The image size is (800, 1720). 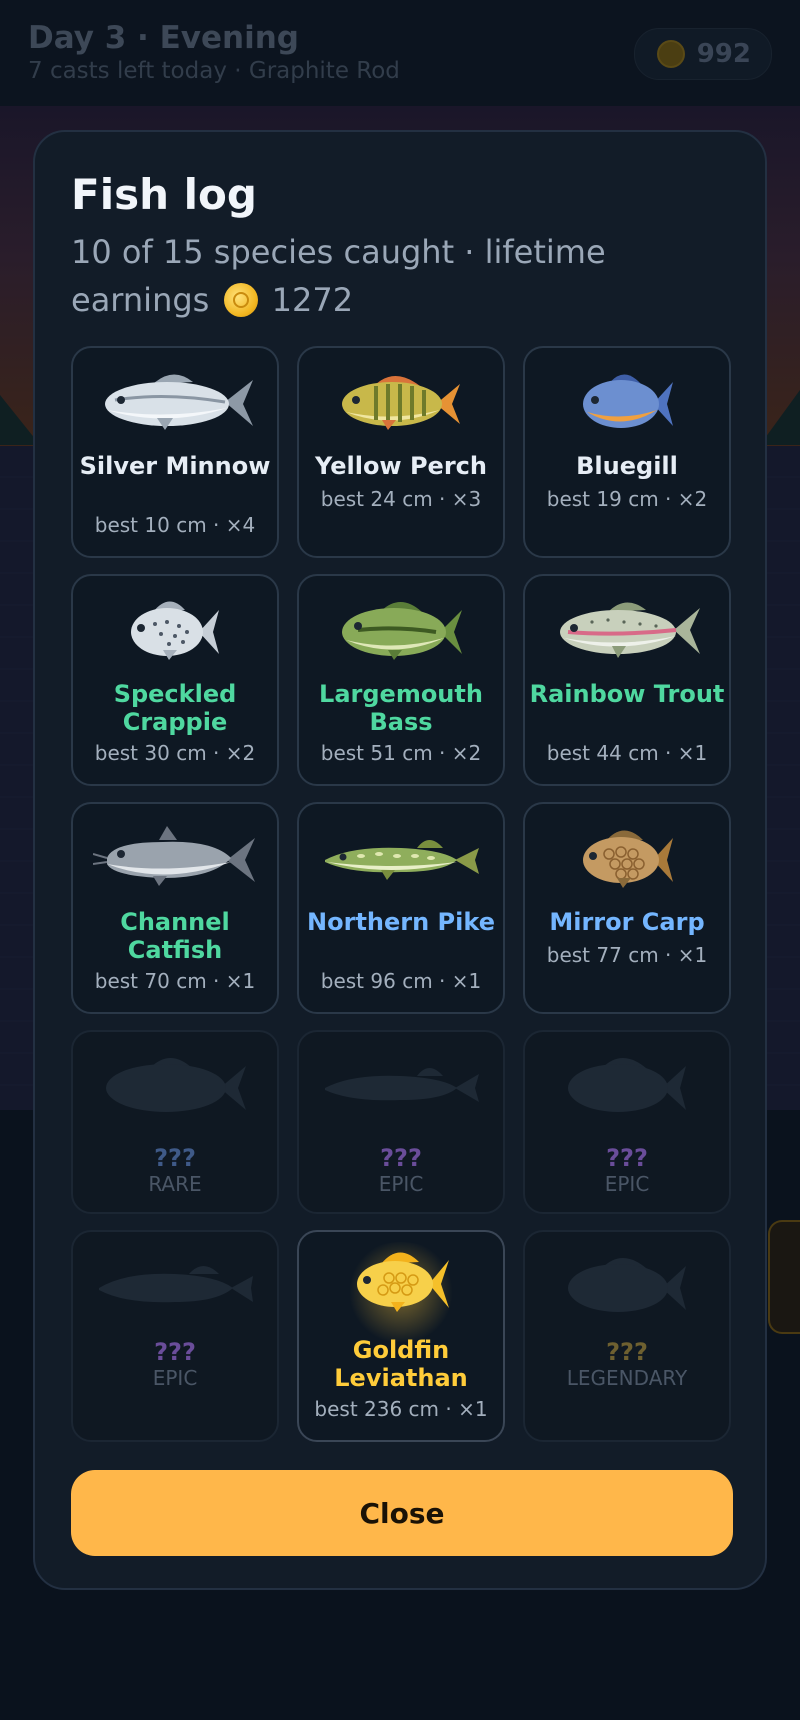 What do you see at coordinates (401, 499) in the screenshot?
I see `fish-best-record: best 24 cm · ×3` at bounding box center [401, 499].